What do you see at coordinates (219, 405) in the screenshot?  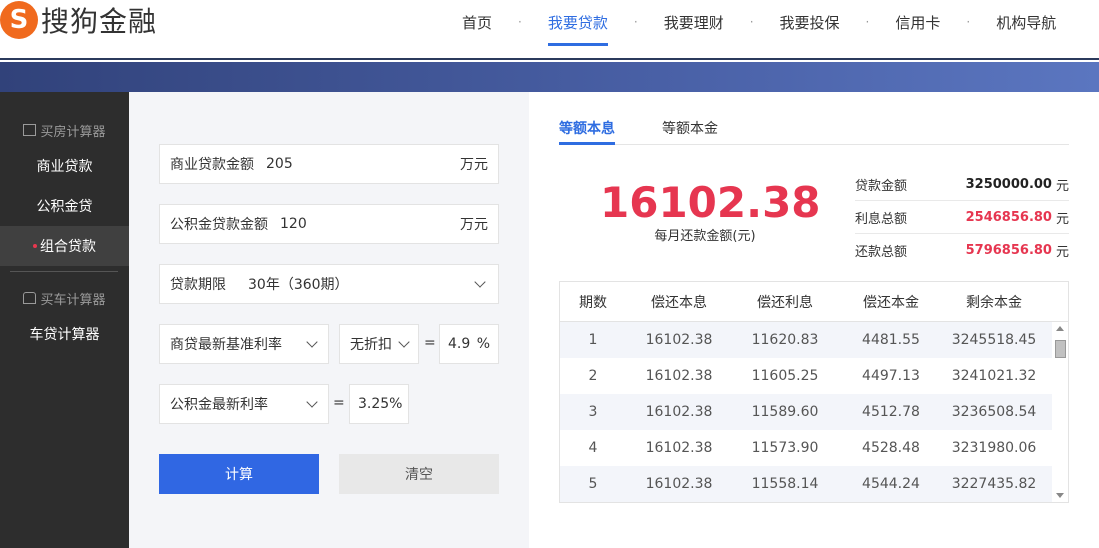 I see `field-label: 公积金最新利率` at bounding box center [219, 405].